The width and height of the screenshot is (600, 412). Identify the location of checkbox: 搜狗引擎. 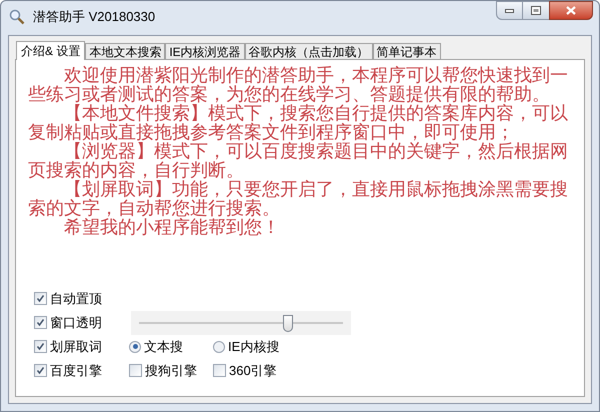
(163, 370).